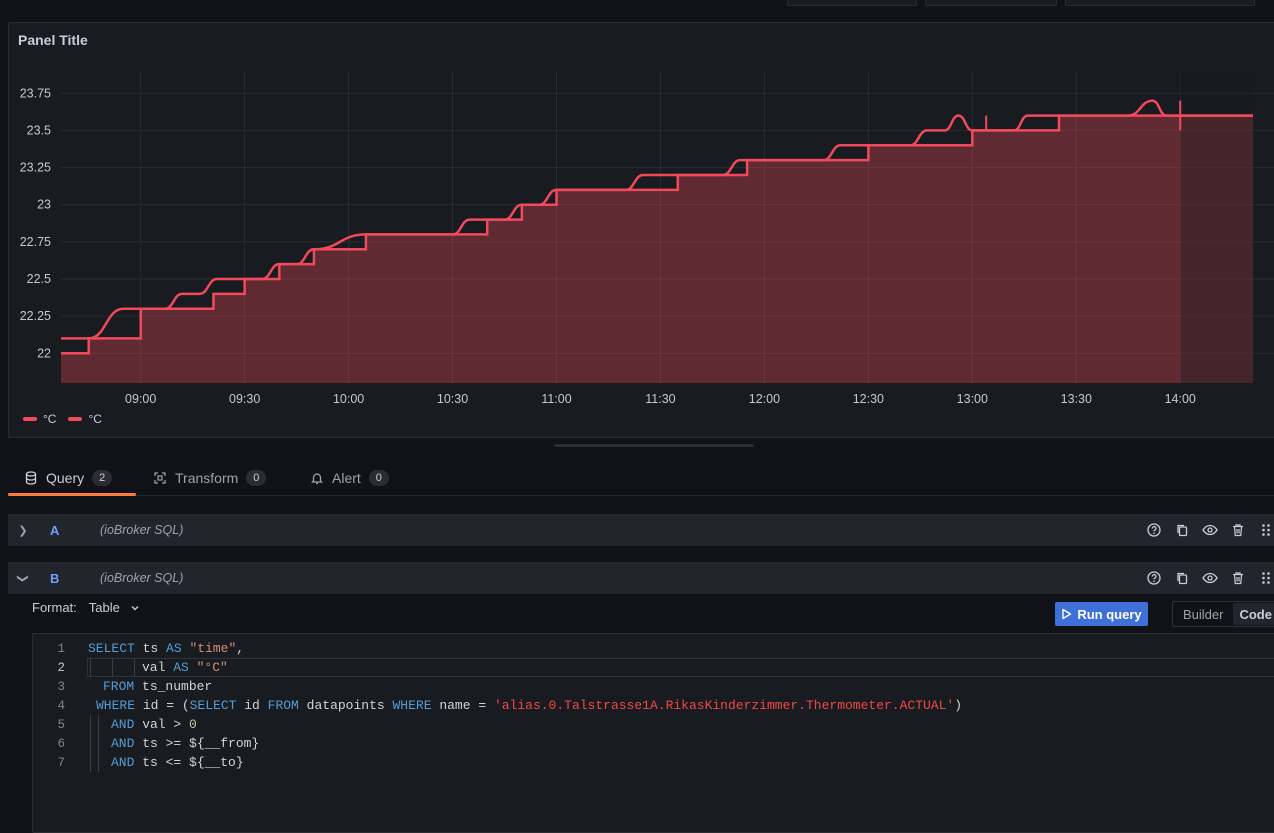 Image resolution: width=1274 pixels, height=833 pixels. What do you see at coordinates (86, 607) in the screenshot?
I see `format-bar: Format: Table` at bounding box center [86, 607].